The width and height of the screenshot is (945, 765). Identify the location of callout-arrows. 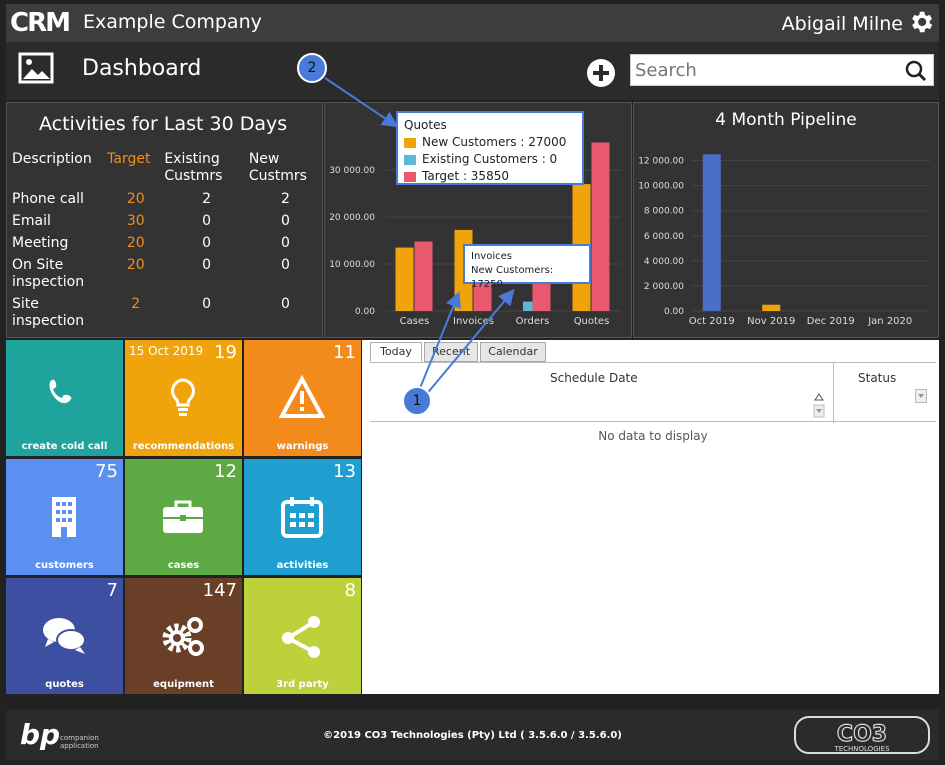
(419, 237).